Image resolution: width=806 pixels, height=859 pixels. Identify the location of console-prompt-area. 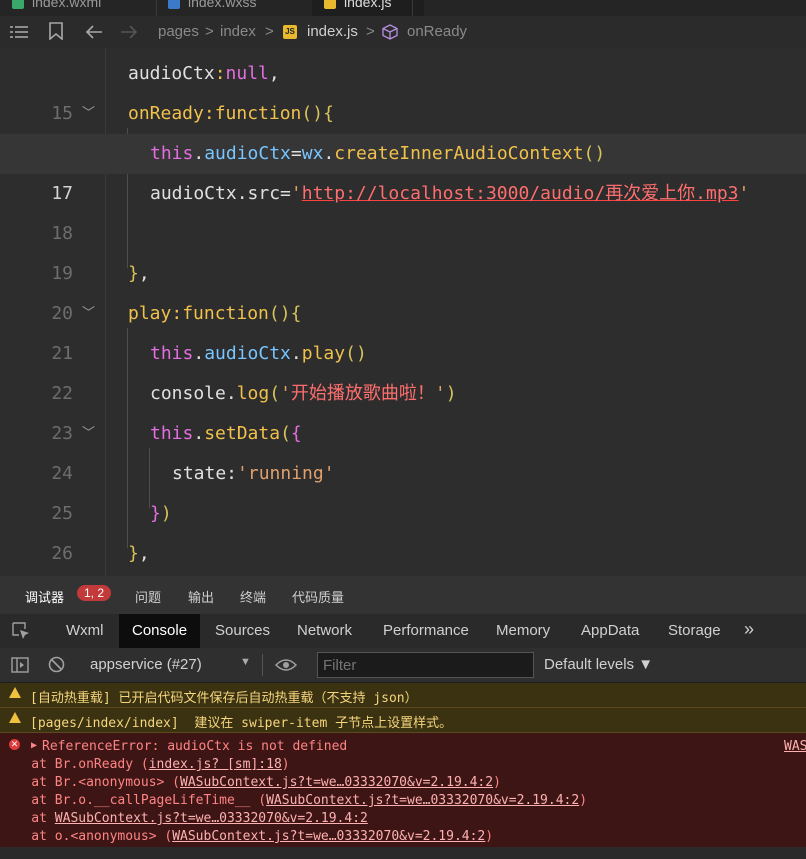
(403, 853).